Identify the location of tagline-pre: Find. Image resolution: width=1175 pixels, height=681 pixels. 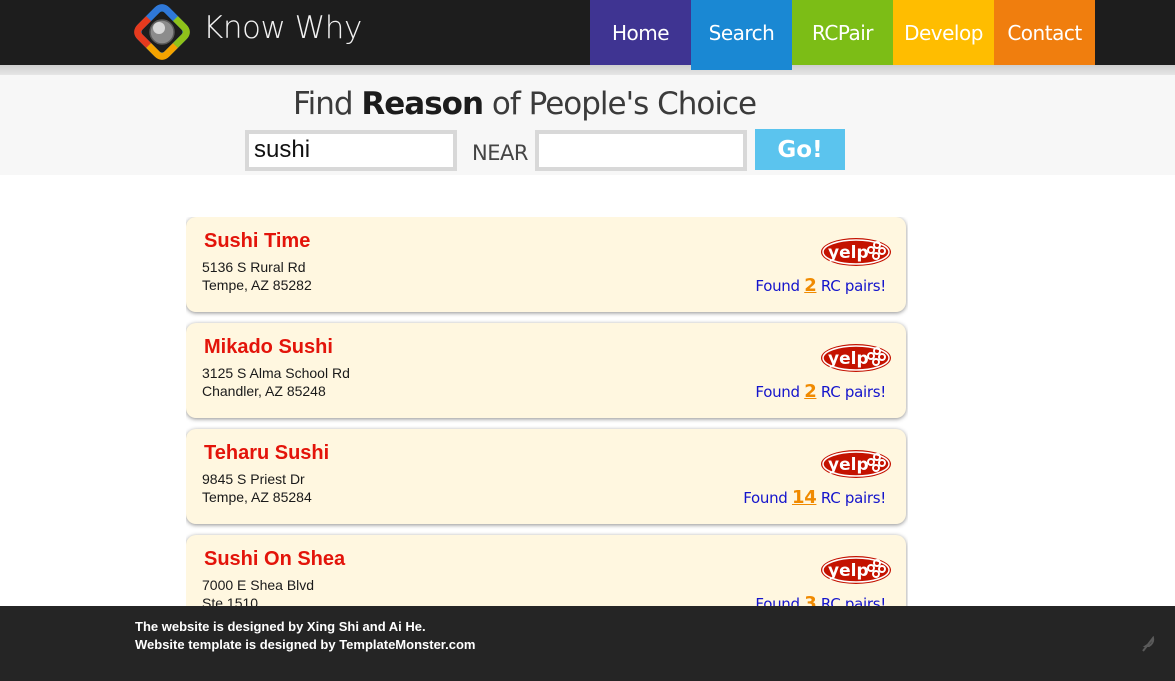
(327, 104).